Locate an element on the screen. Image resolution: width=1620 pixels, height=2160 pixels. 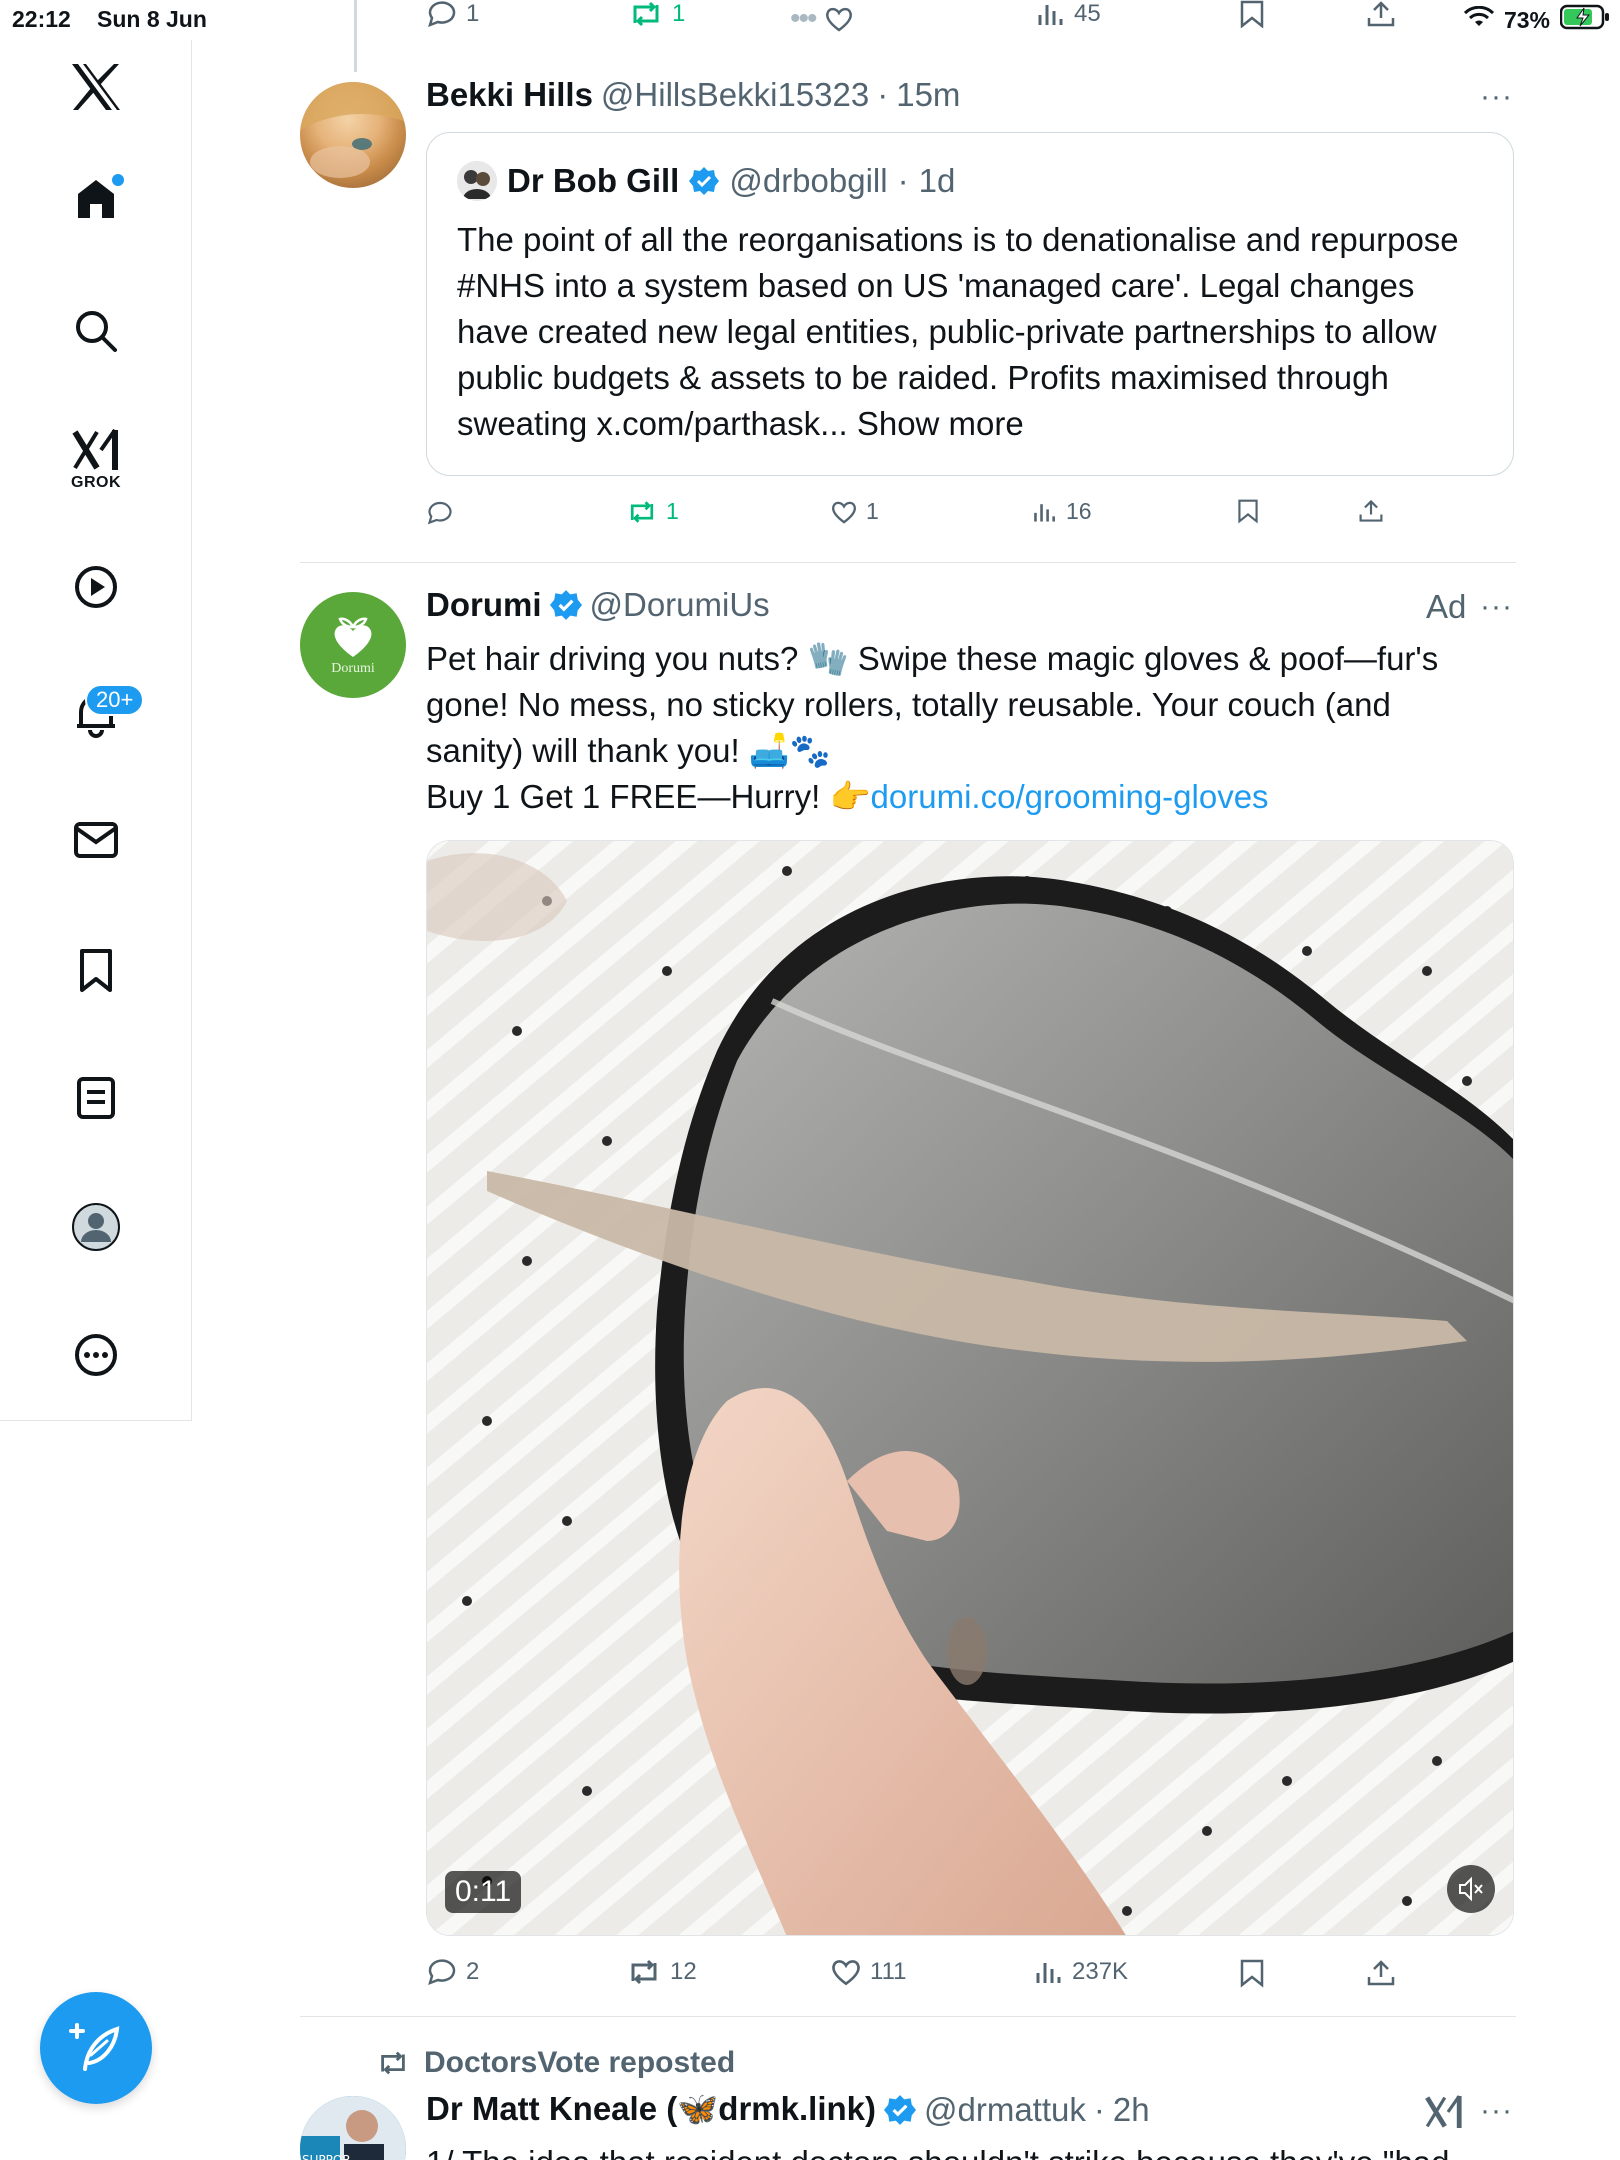
play-icon is located at coordinates (96, 587).